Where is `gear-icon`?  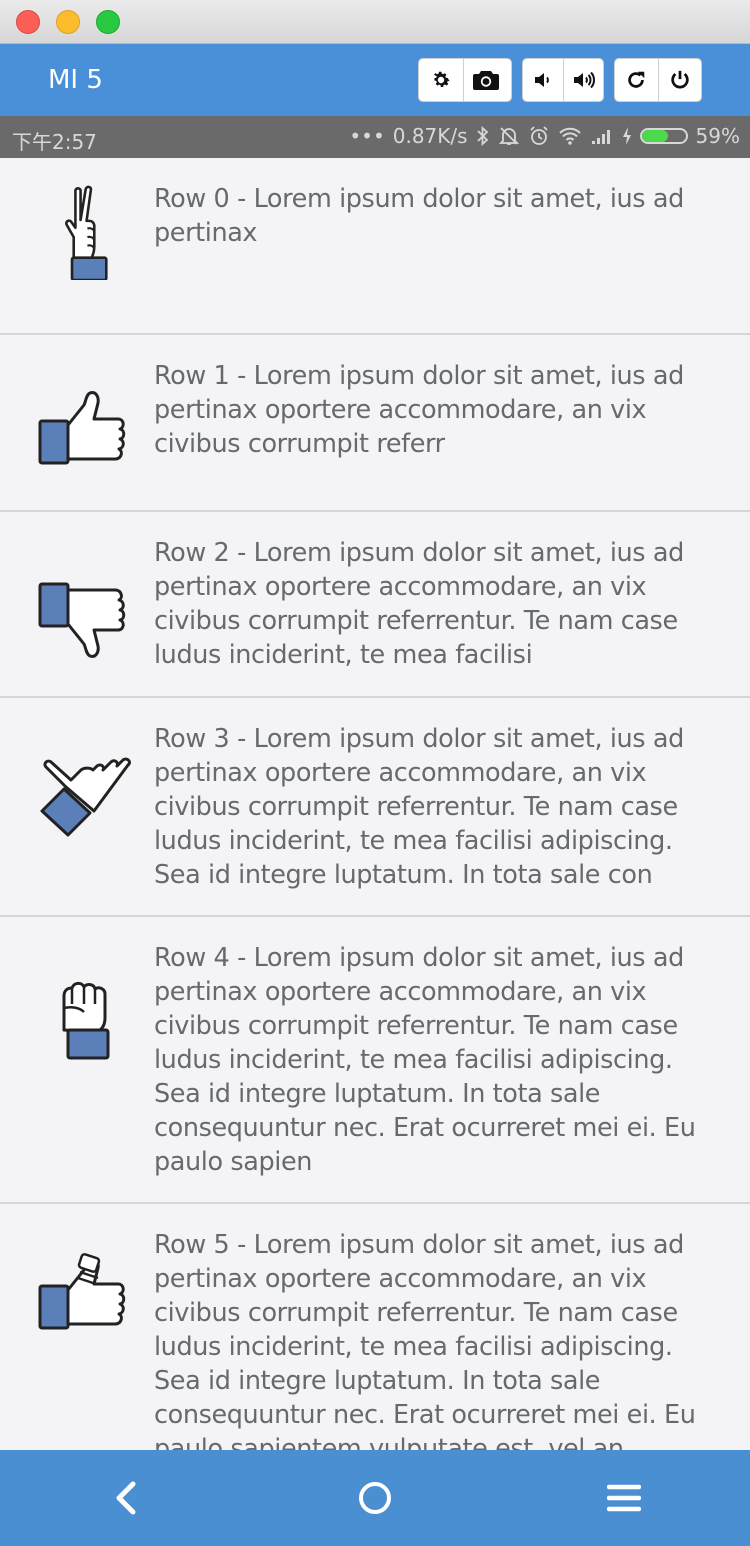
gear-icon is located at coordinates (441, 79).